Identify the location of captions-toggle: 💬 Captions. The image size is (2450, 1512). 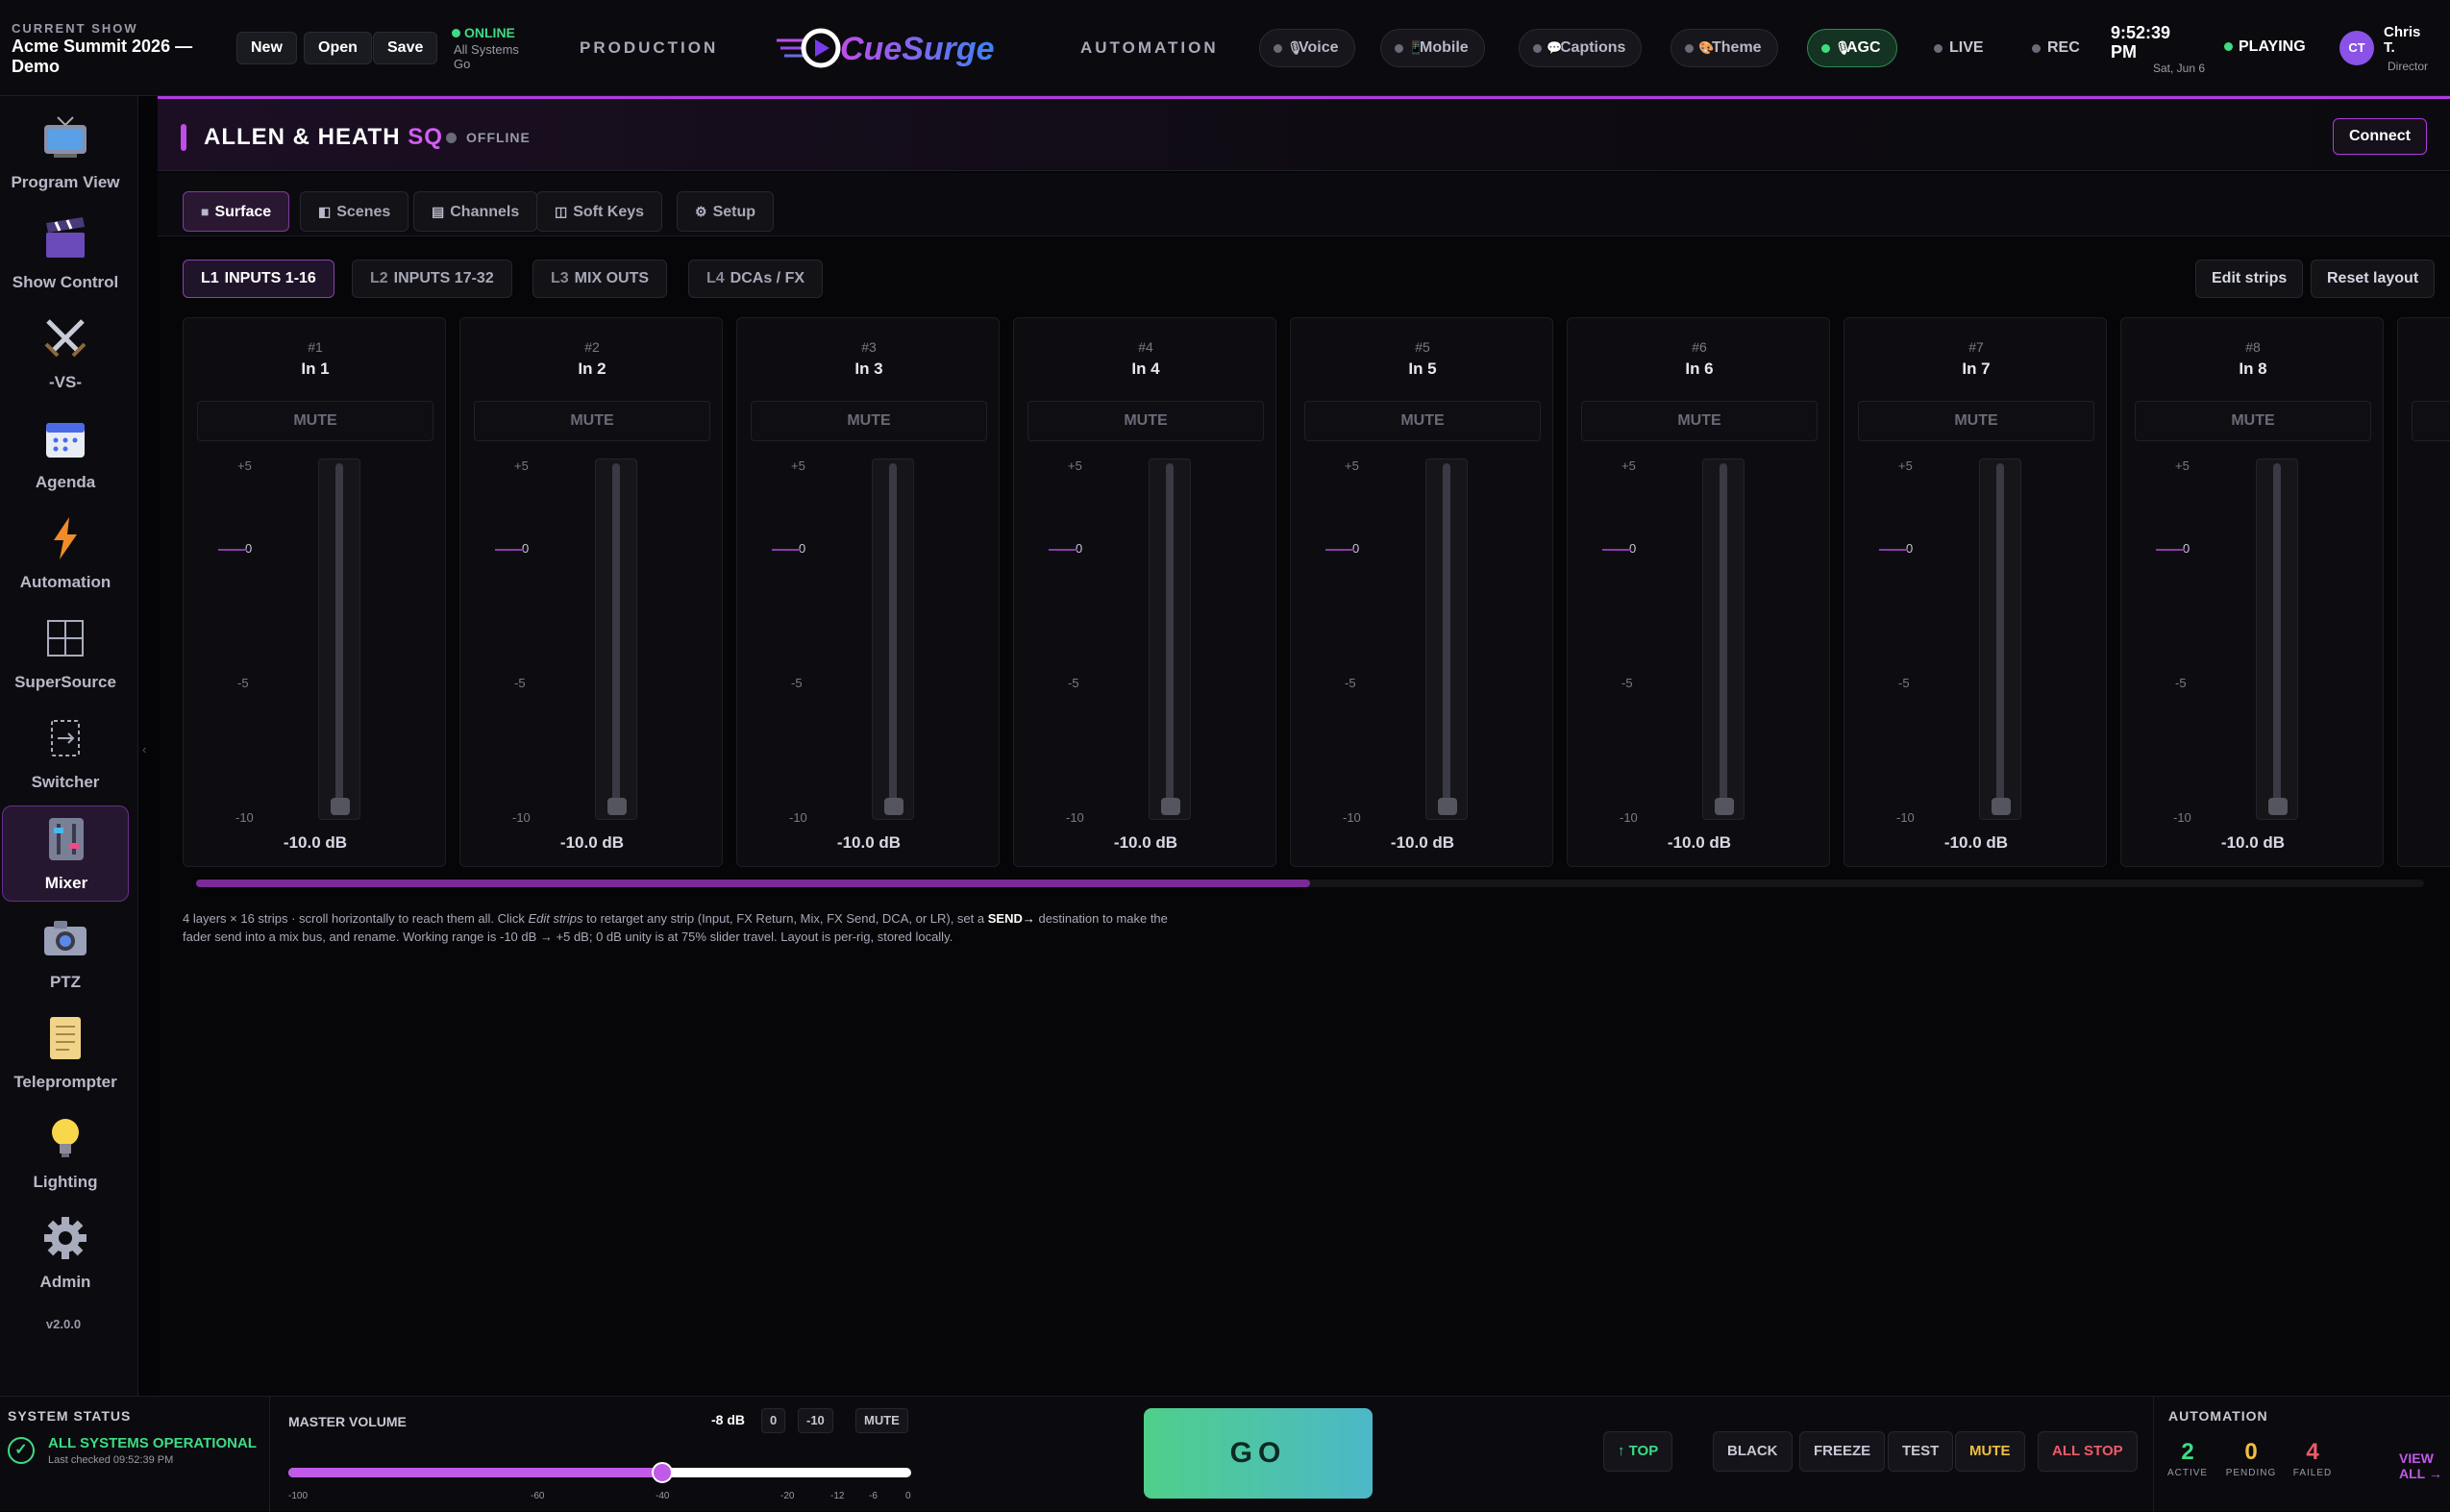
(1581, 48).